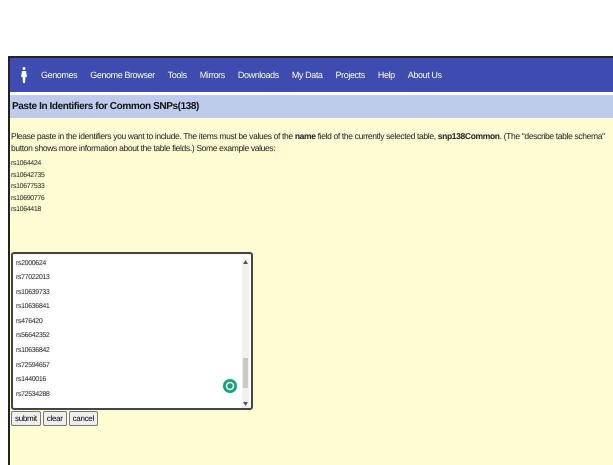 Image resolution: width=613 pixels, height=465 pixels. What do you see at coordinates (212, 75) in the screenshot?
I see `nav-link: Mirrors` at bounding box center [212, 75].